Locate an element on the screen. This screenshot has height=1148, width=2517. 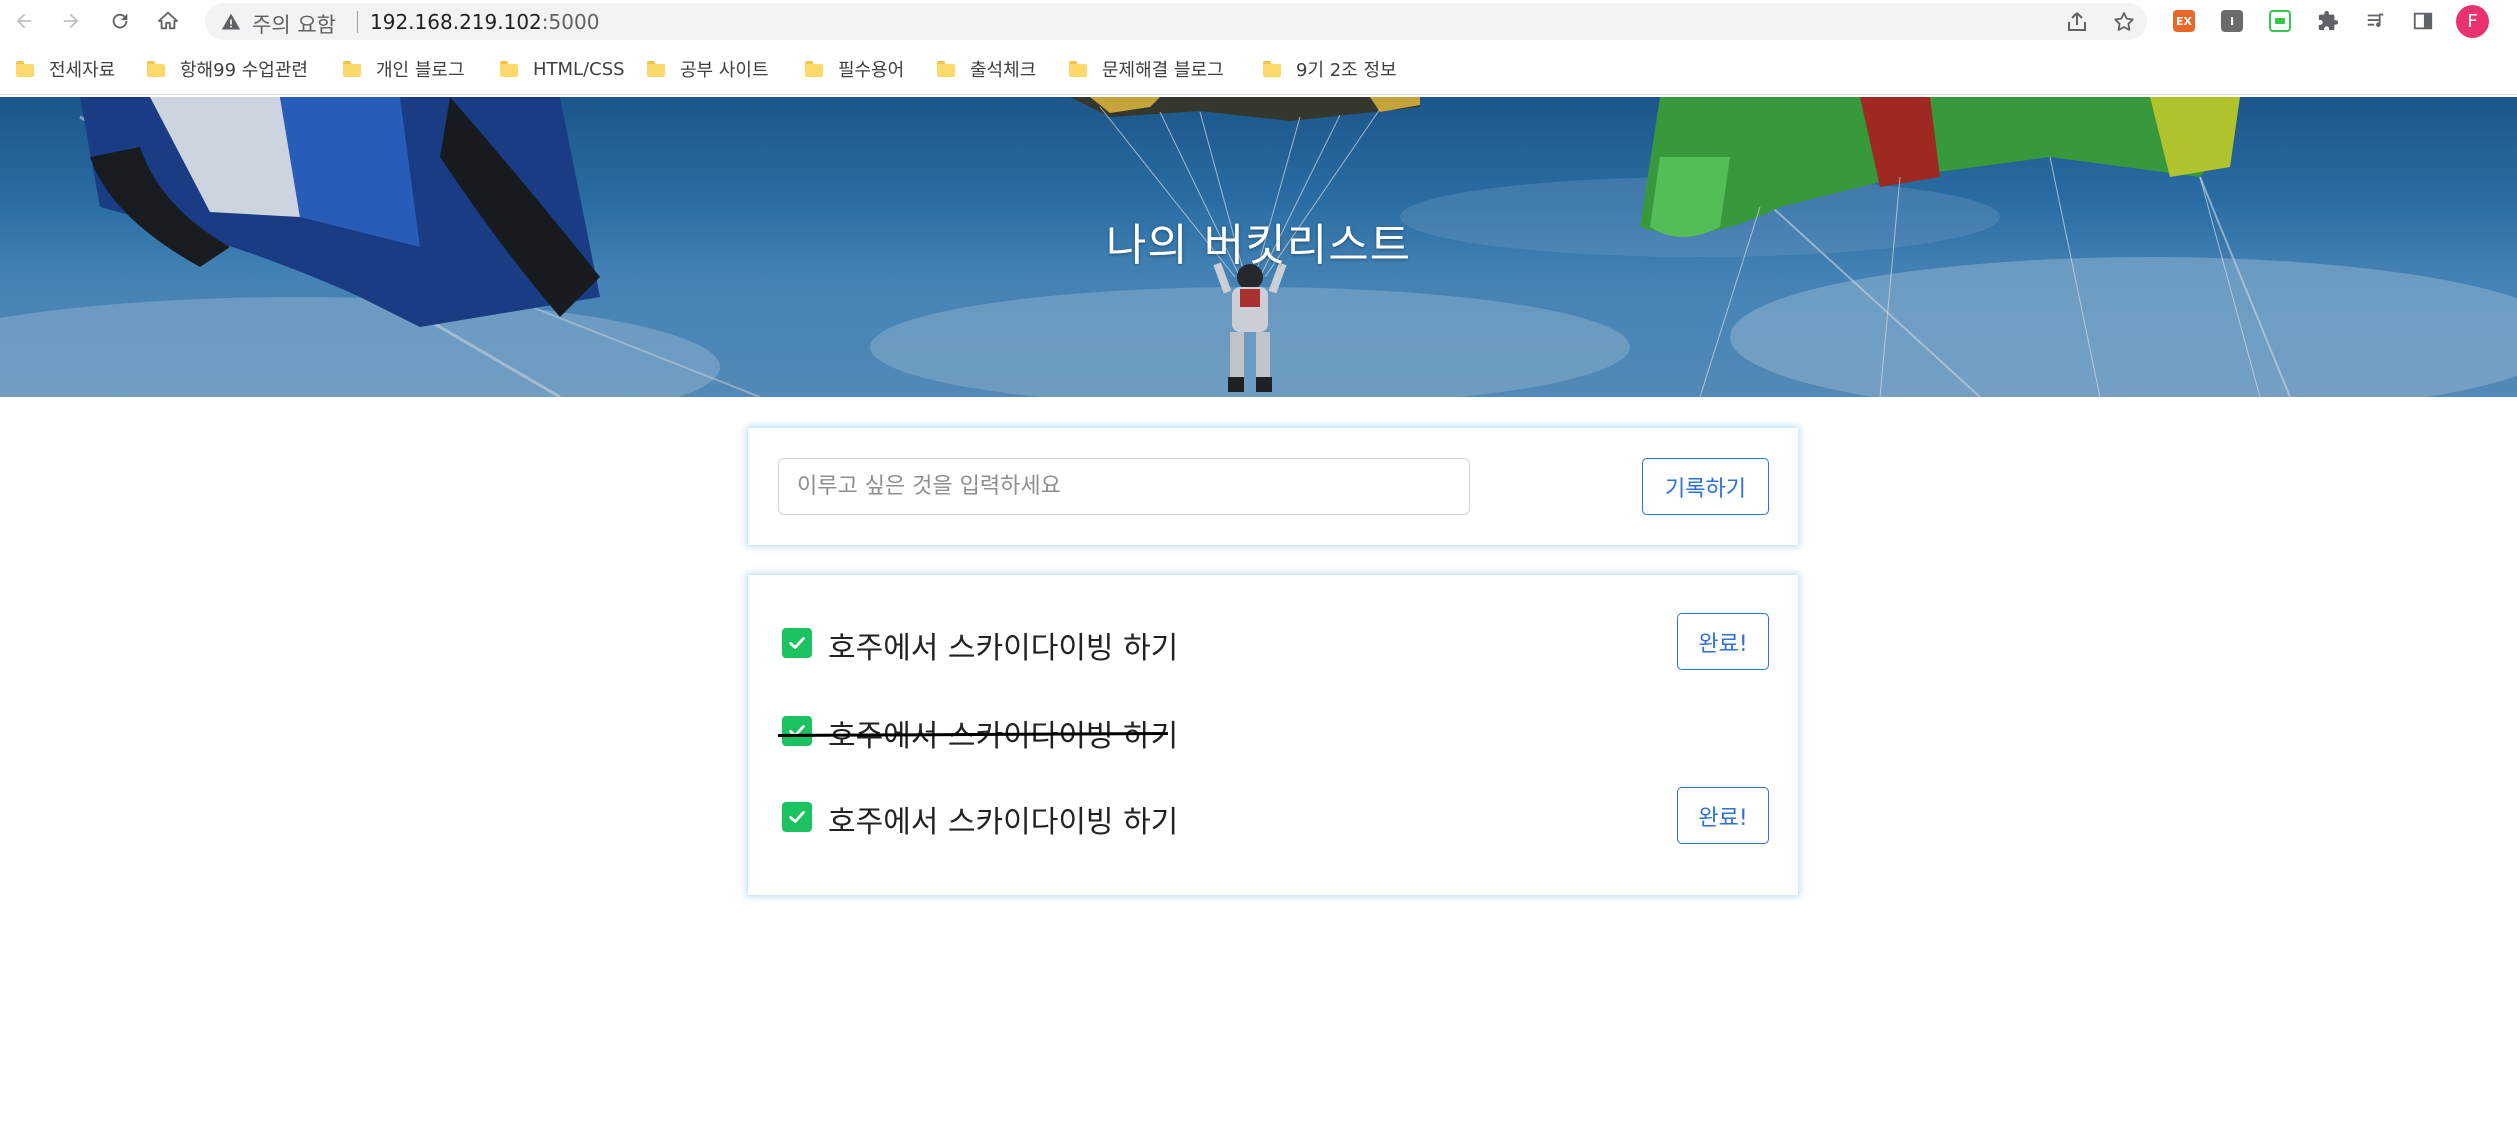
url-text: 192.168.219.102:5000 is located at coordinates (484, 22).